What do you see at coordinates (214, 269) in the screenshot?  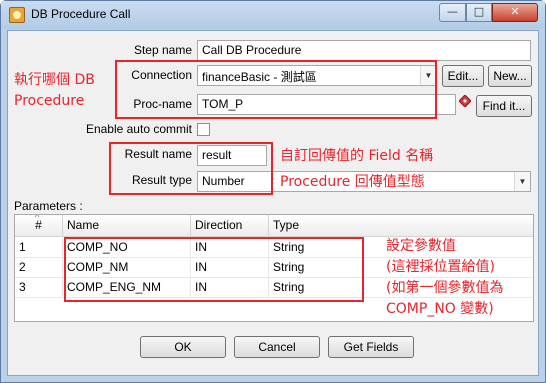 I see `parameters-highlight-box` at bounding box center [214, 269].